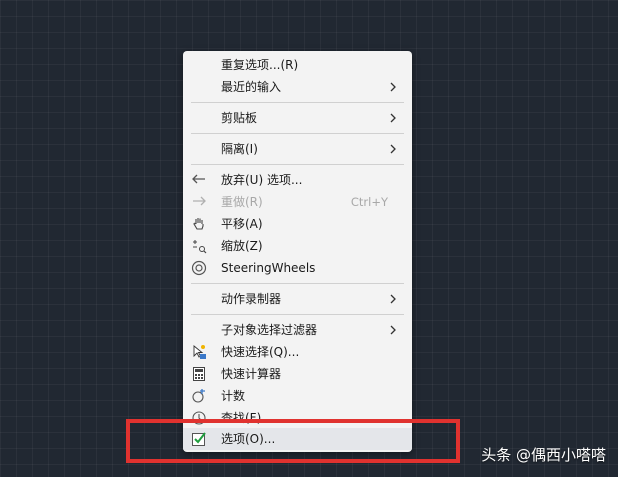 This screenshot has height=477, width=618. I want to click on menu-item-pan: 平移(A), so click(297, 224).